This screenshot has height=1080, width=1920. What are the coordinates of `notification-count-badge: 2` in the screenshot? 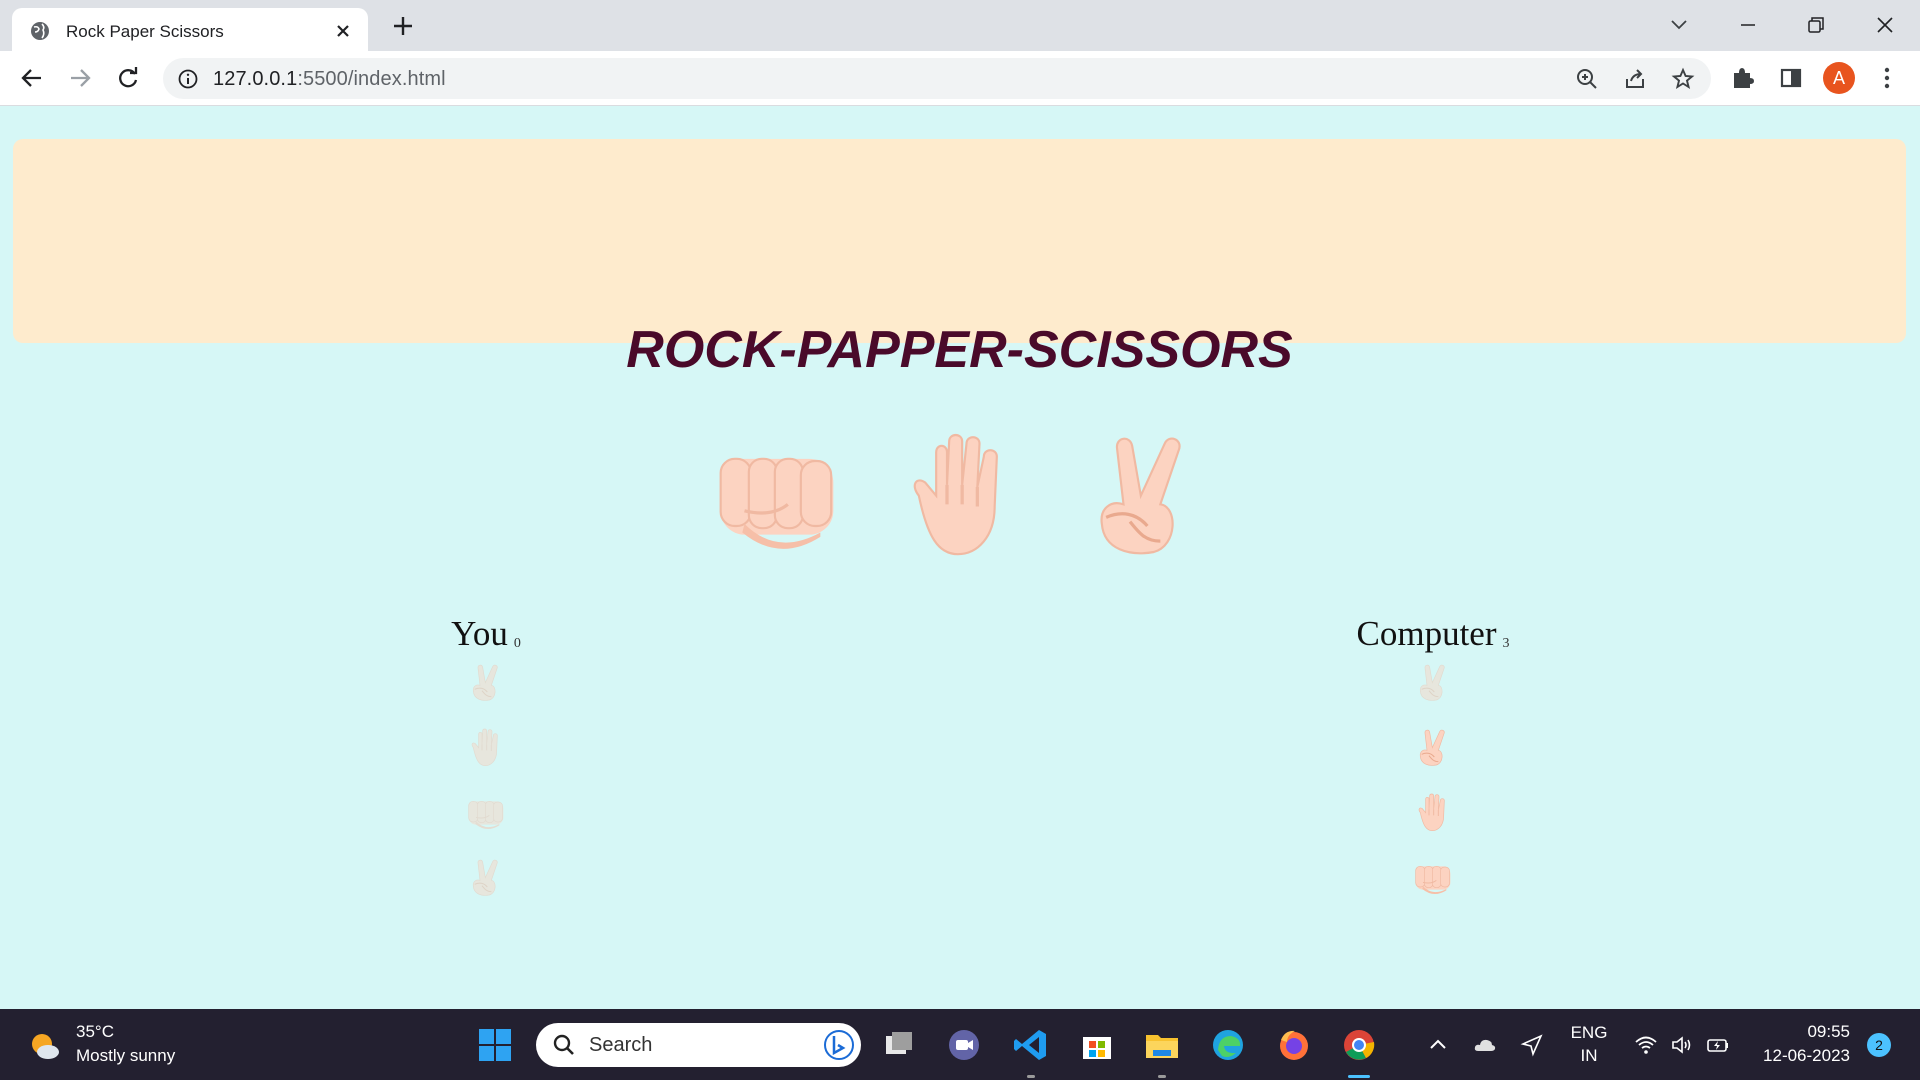 It's located at (1879, 1045).